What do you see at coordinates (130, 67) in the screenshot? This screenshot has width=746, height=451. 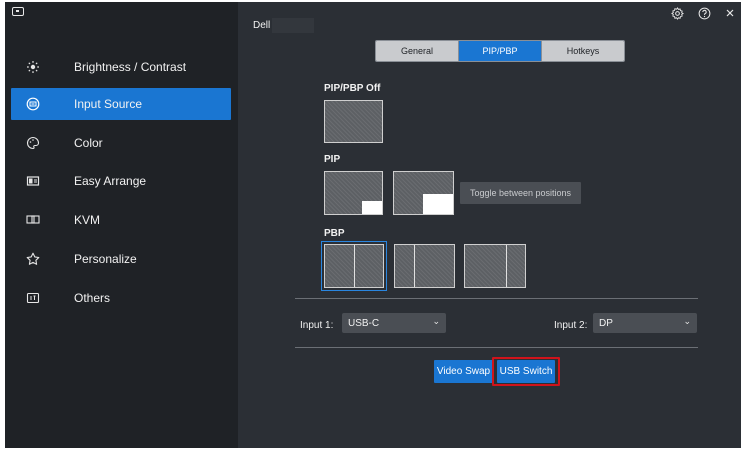 I see `sidebar-item-label: Brightness / Contrast` at bounding box center [130, 67].